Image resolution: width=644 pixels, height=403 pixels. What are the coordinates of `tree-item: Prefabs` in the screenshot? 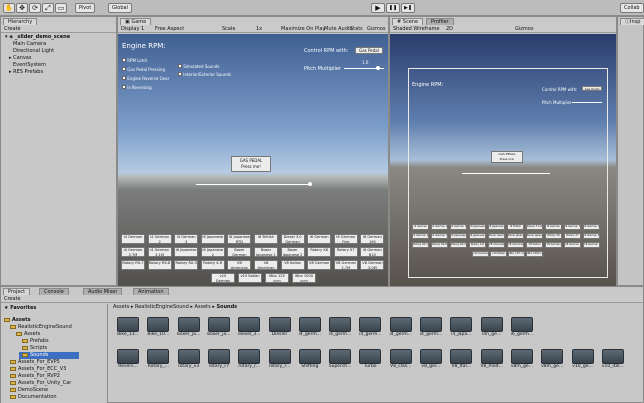 It's located at (35, 341).